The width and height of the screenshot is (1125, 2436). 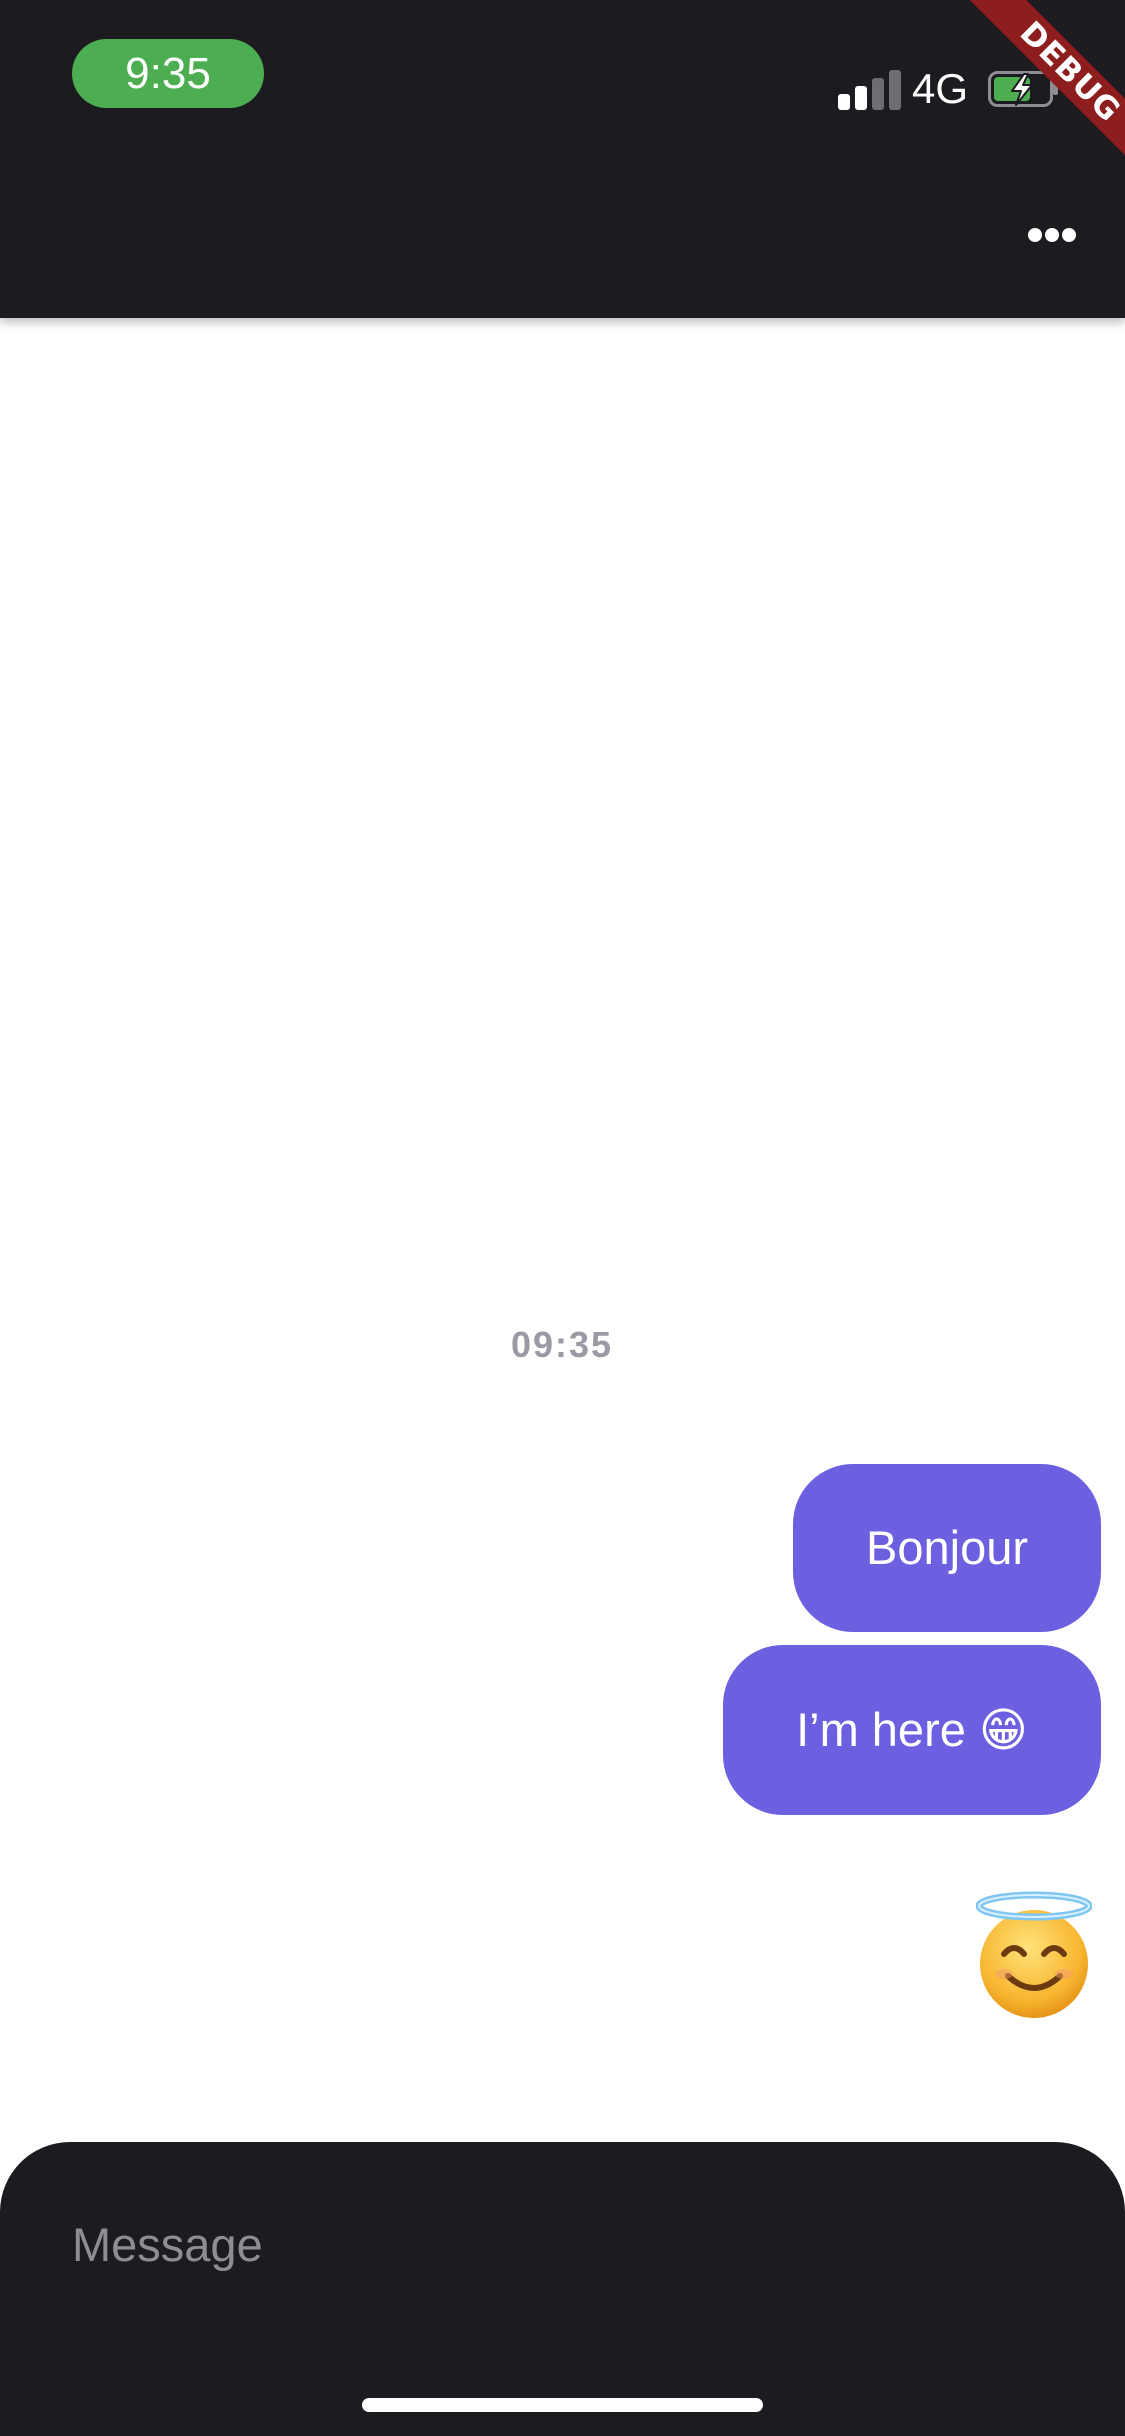 What do you see at coordinates (869, 90) in the screenshot?
I see `cellular-signal-icon` at bounding box center [869, 90].